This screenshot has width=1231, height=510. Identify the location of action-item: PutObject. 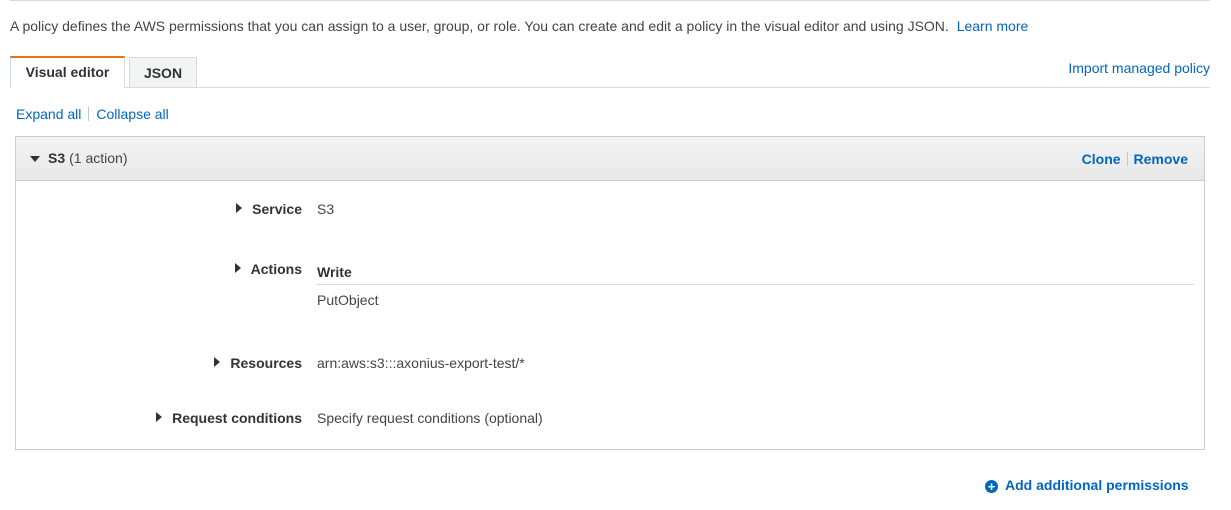
(348, 300).